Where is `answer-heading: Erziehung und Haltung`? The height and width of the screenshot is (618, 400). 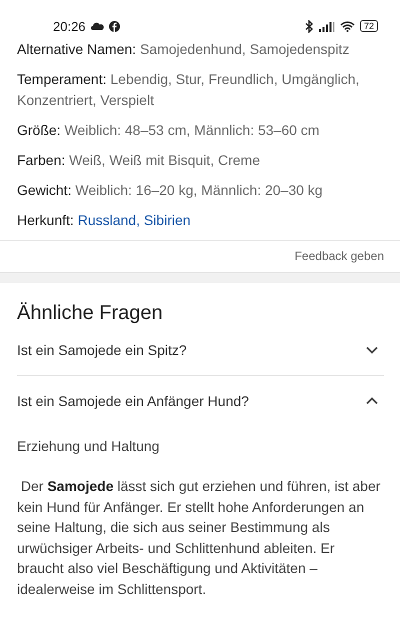
answer-heading: Erziehung und Haltung is located at coordinates (88, 446).